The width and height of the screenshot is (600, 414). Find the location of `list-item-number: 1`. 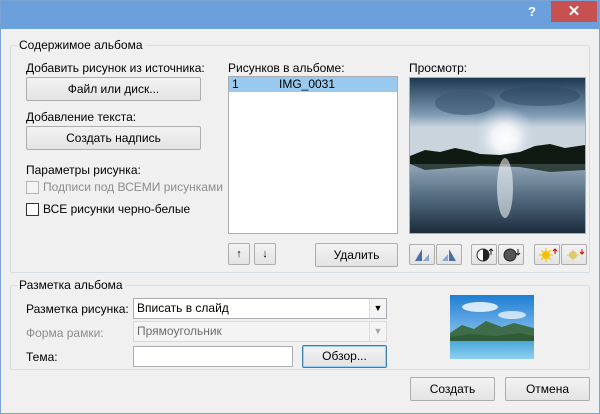

list-item-number: 1 is located at coordinates (235, 84).